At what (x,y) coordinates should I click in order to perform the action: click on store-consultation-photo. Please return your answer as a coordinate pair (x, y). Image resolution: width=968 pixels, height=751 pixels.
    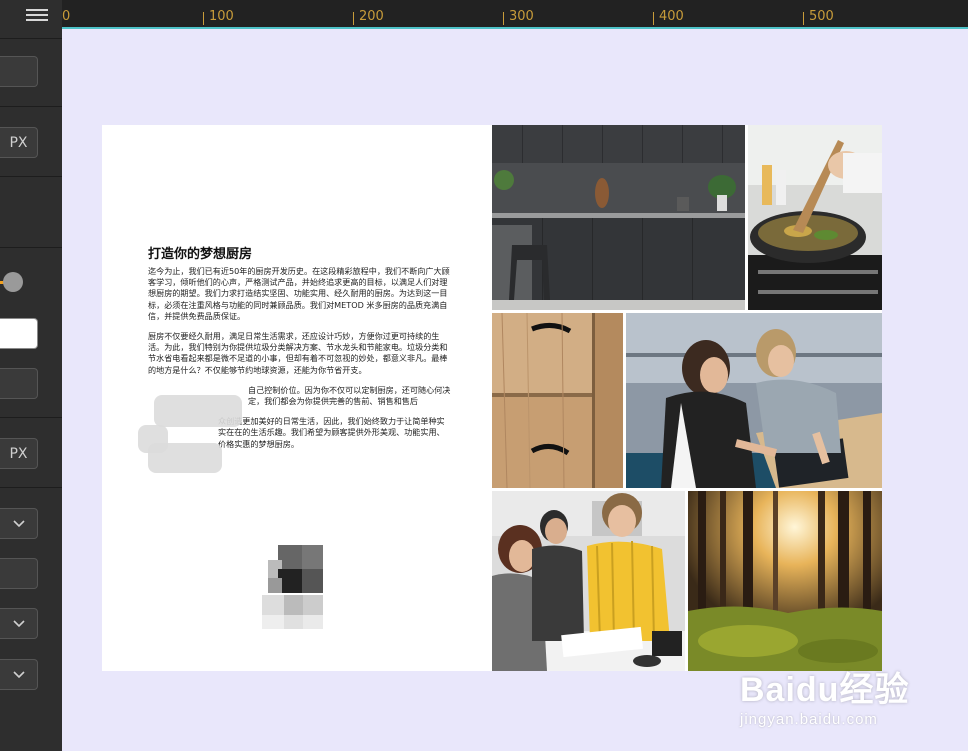
    Looking at the image, I should click on (588, 581).